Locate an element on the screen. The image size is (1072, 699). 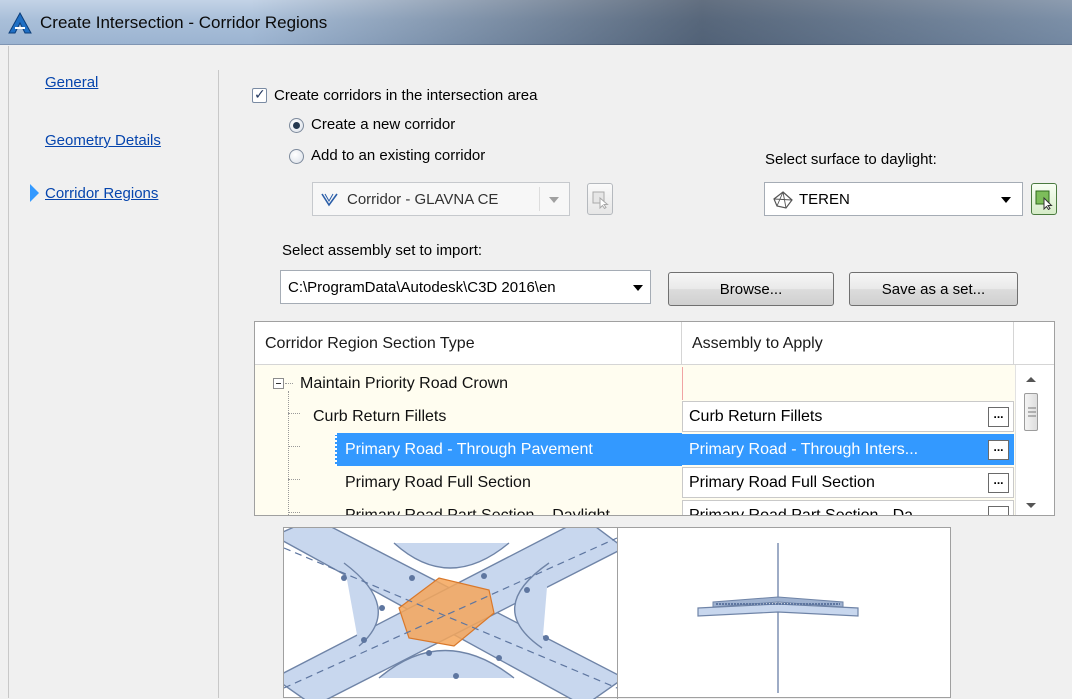
title-bar-gradient is located at coordinates (661, 22).